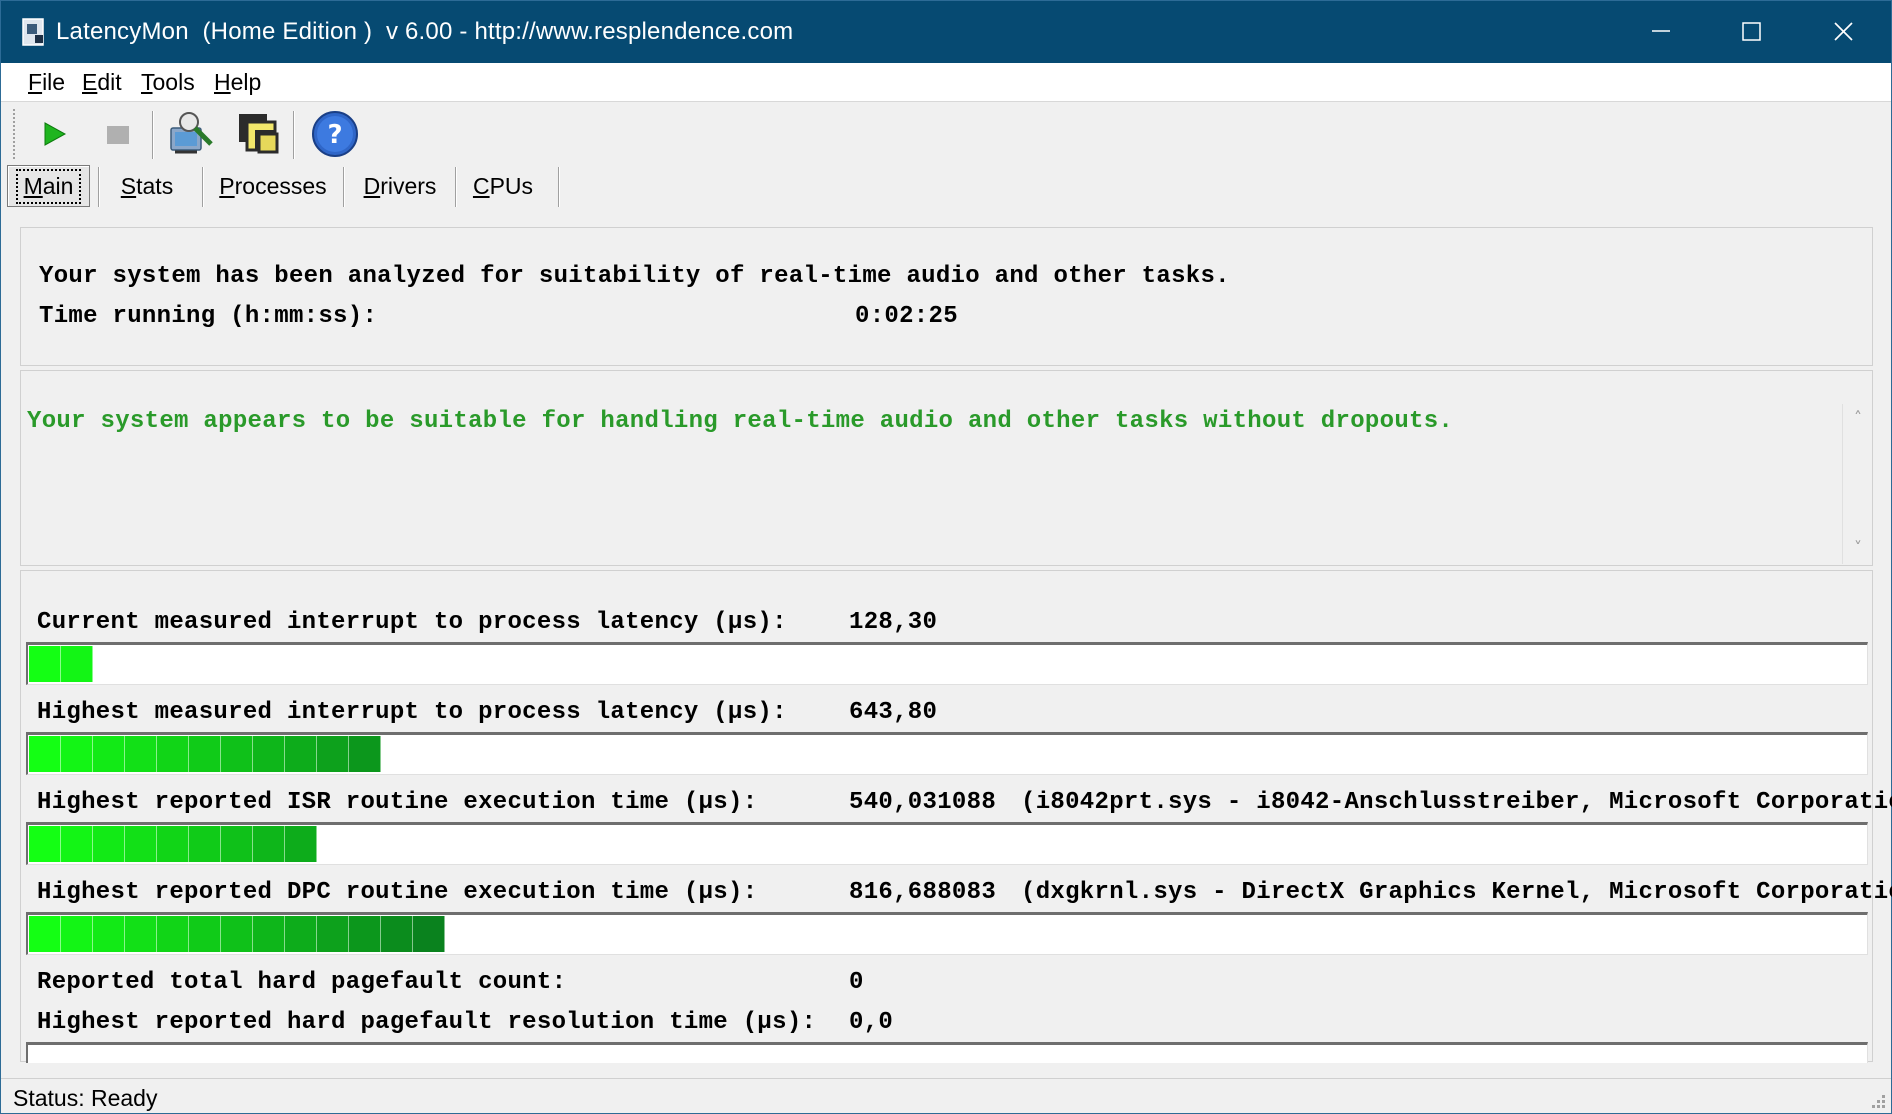 This screenshot has height=1114, width=1892. I want to click on tab-cpus: CPUs, so click(503, 186).